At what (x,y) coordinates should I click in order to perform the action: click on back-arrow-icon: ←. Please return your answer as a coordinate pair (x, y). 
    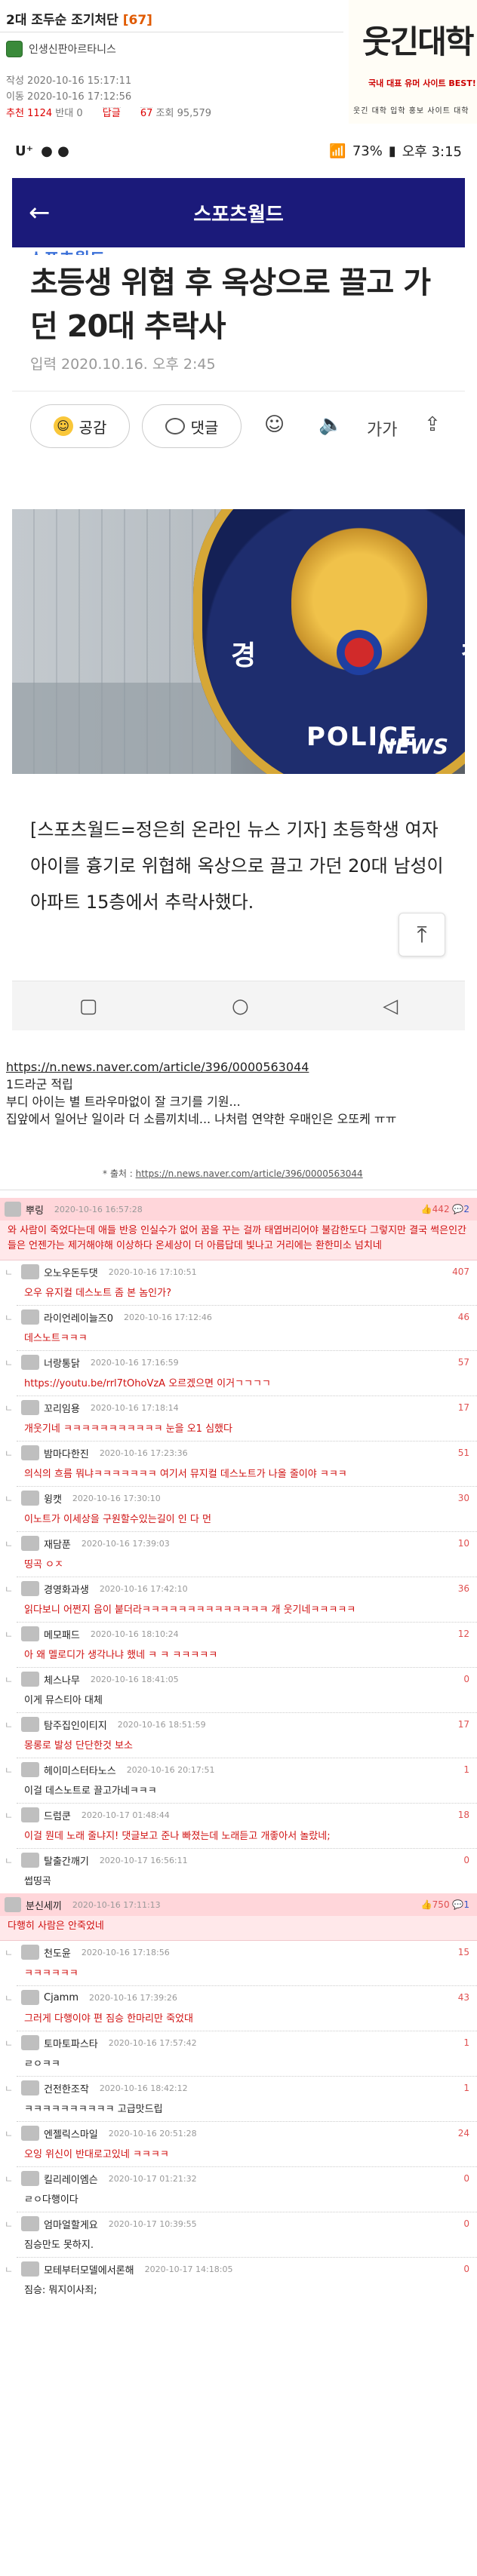
    Looking at the image, I should click on (40, 213).